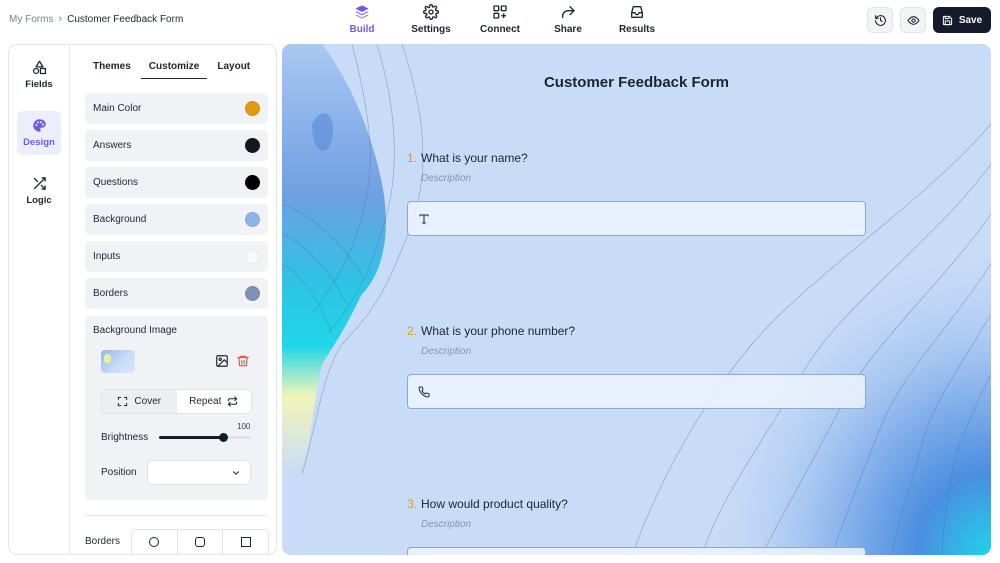 The height and width of the screenshot is (563, 1000). I want to click on panel-divider, so click(176, 515).